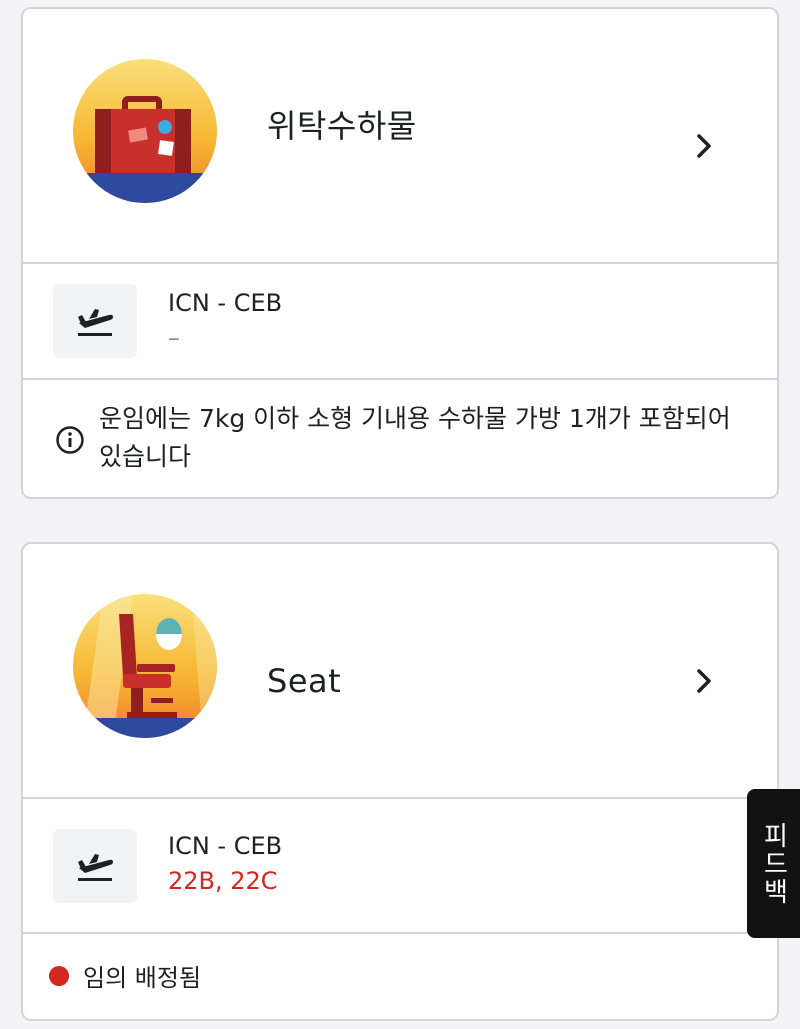  I want to click on baggage-info-row: 운임에는 7kg 이하 소형 기내용 수하물 가방 1개가 포함되어 있습니다, so click(400, 438).